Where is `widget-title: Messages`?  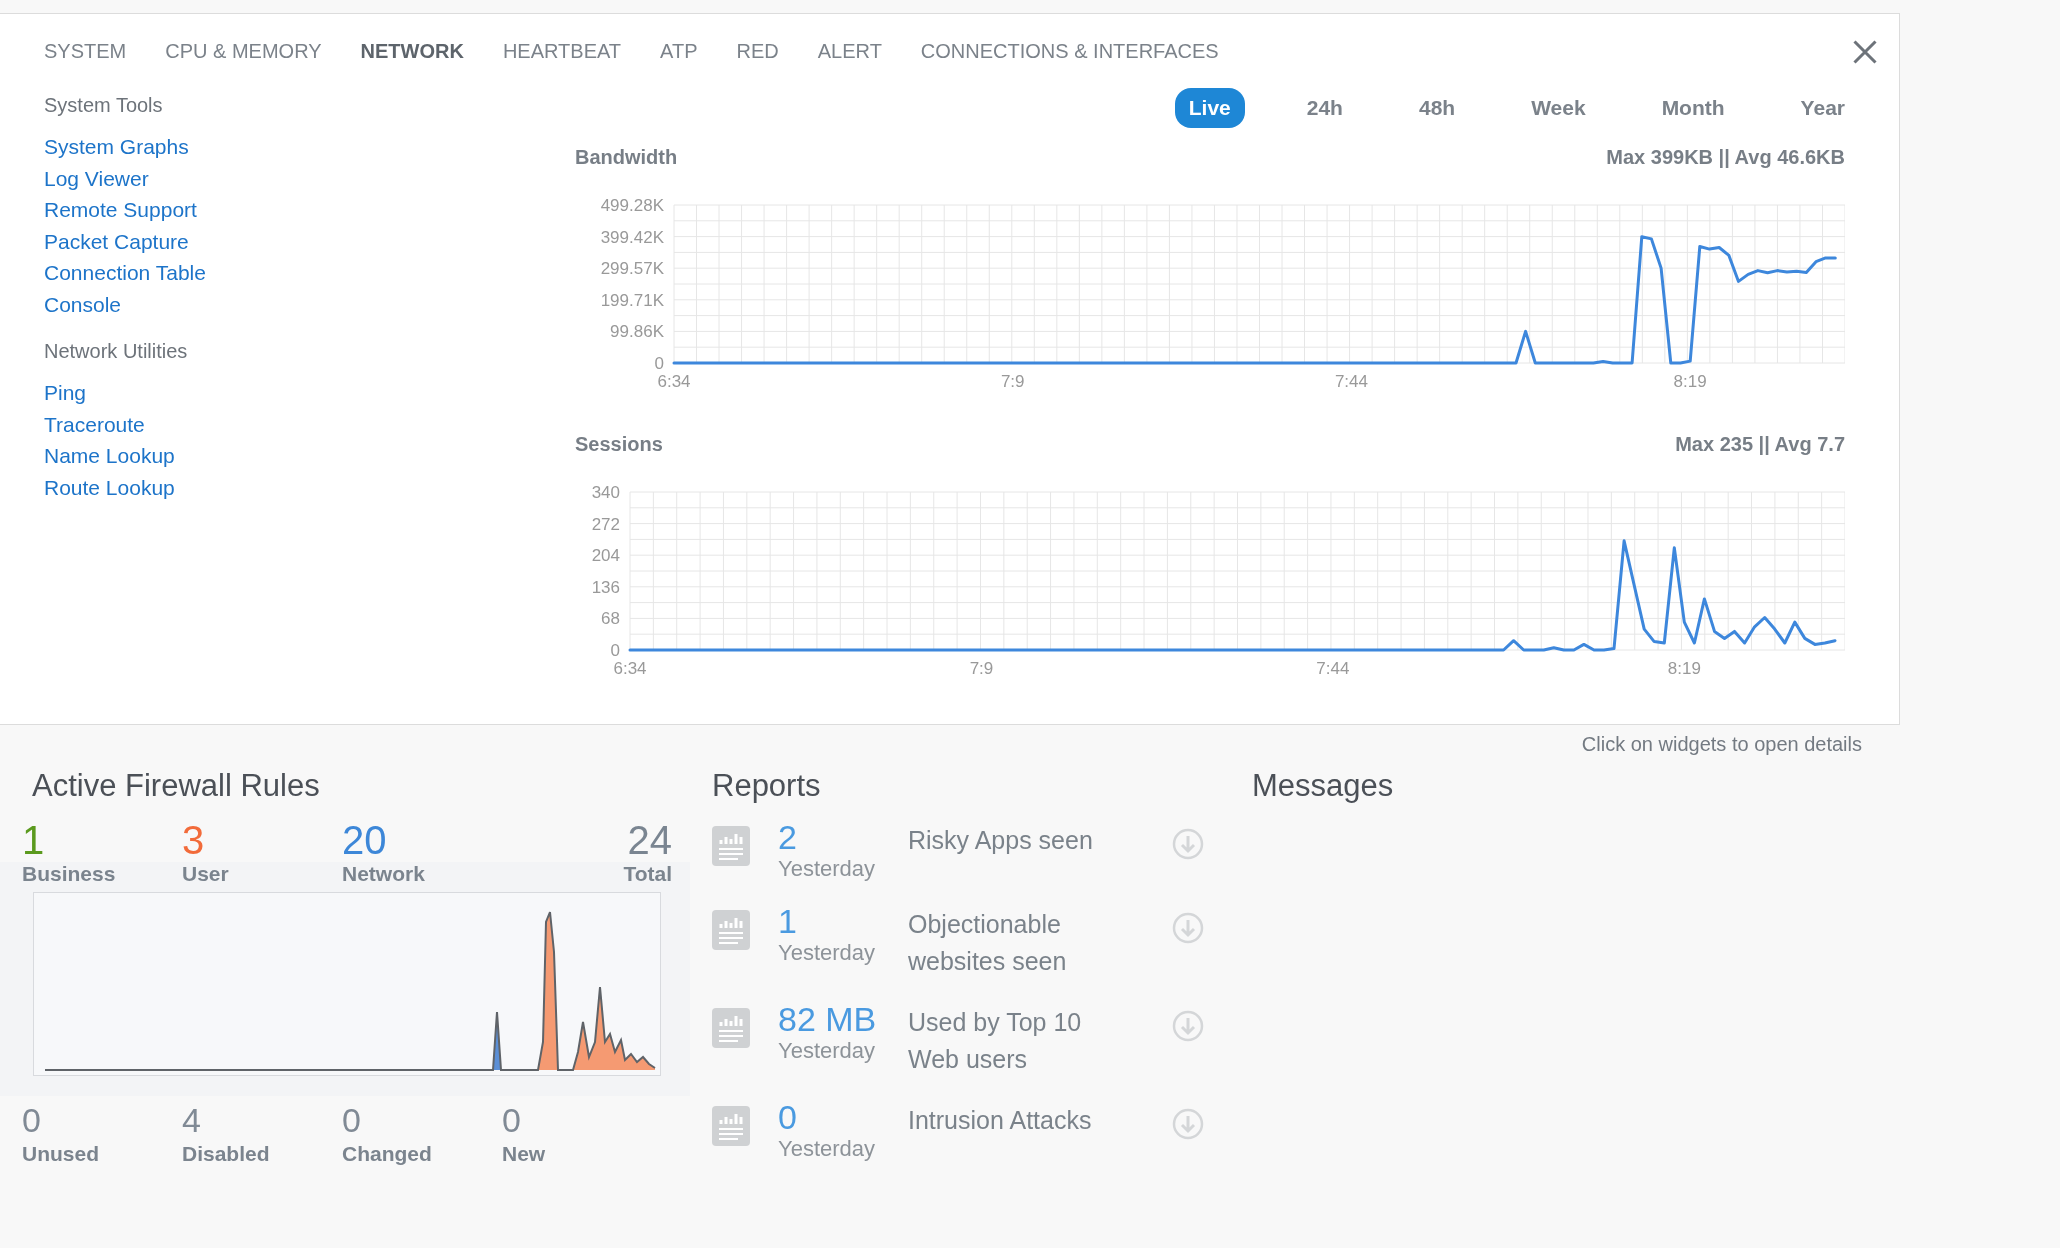
widget-title: Messages is located at coordinates (1323, 786).